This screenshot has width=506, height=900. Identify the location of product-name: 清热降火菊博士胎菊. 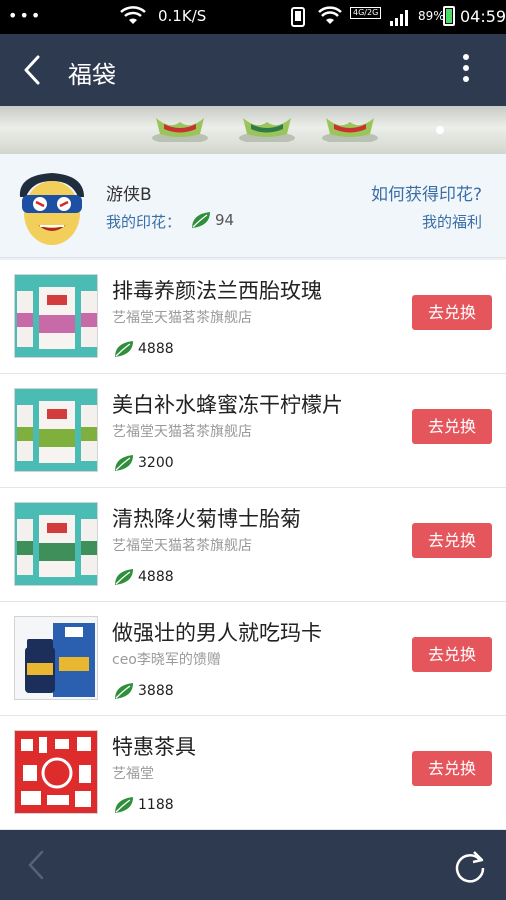
(206, 519).